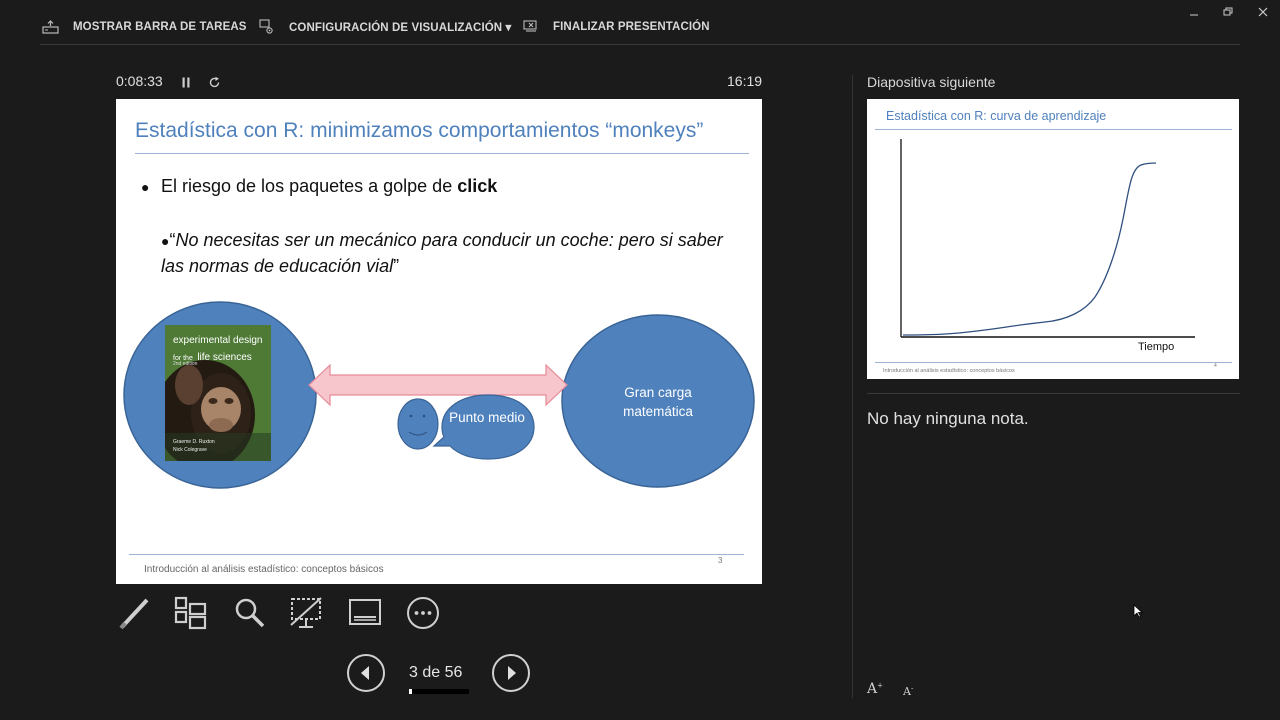  I want to click on speaker-notes: No hay ninguna nota., so click(948, 419).